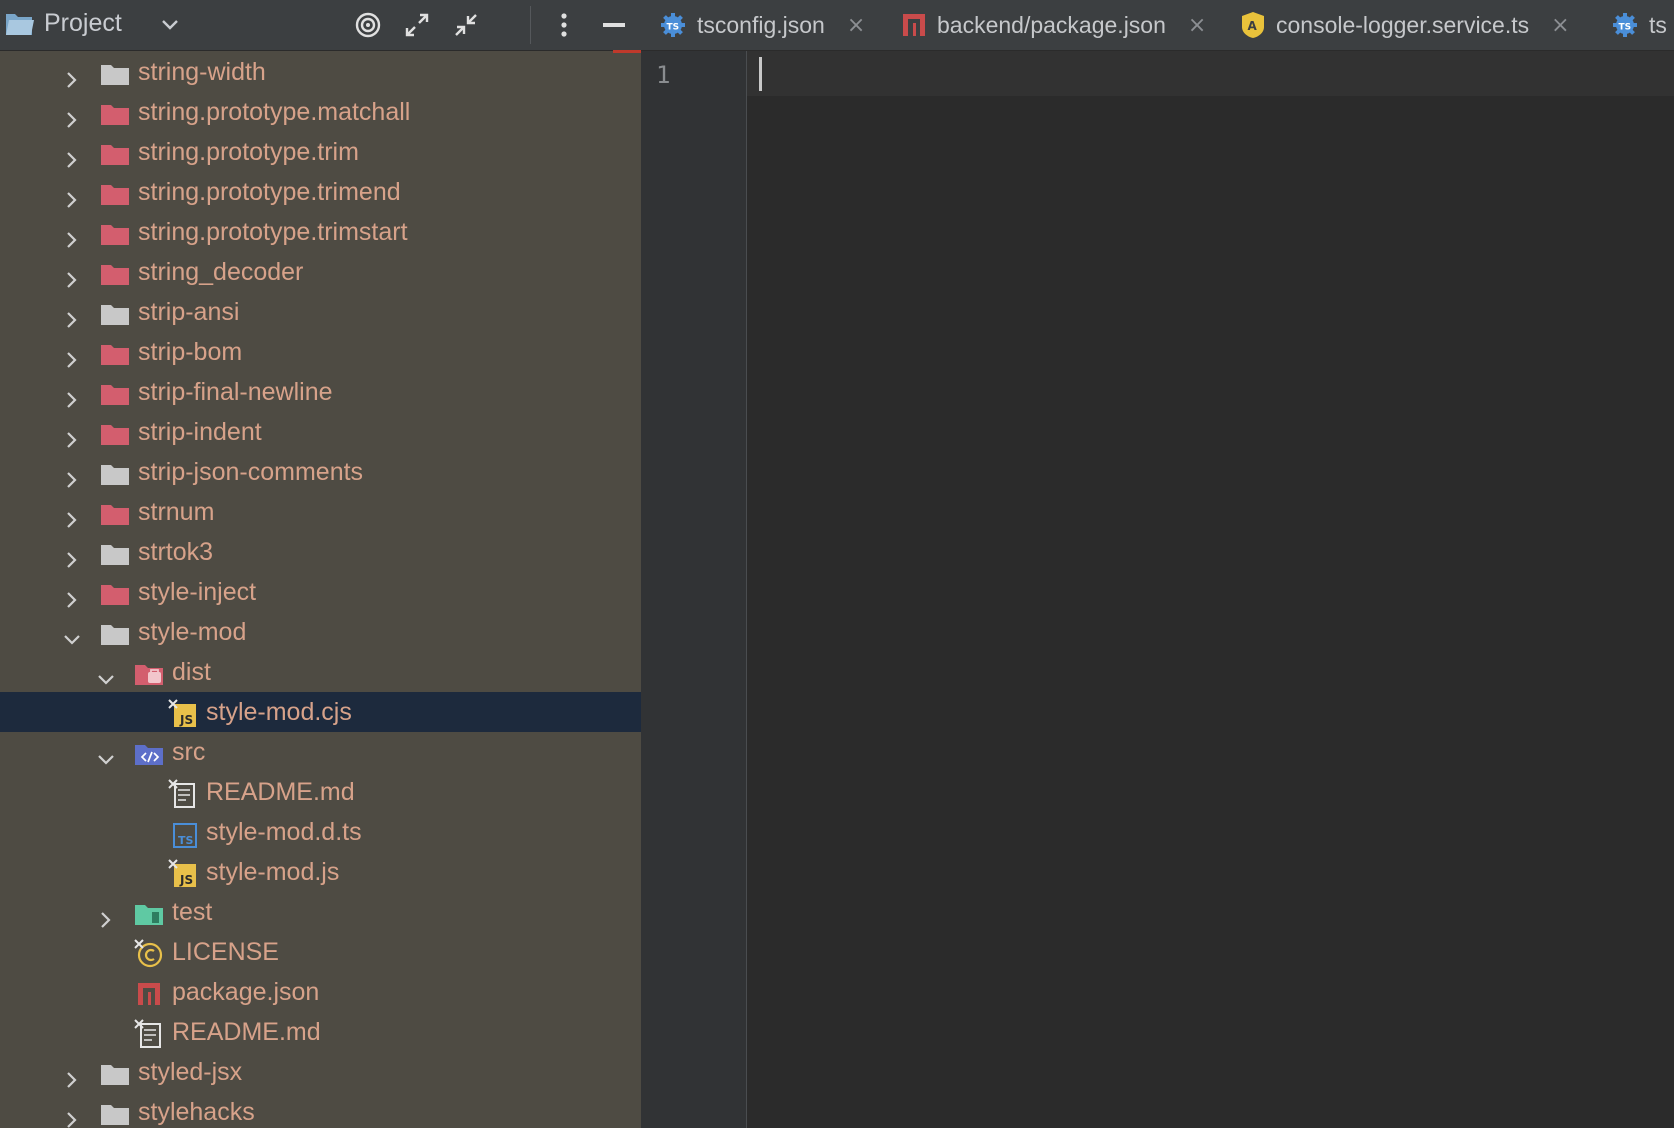  I want to click on tree-item: strtok3, so click(320, 552).